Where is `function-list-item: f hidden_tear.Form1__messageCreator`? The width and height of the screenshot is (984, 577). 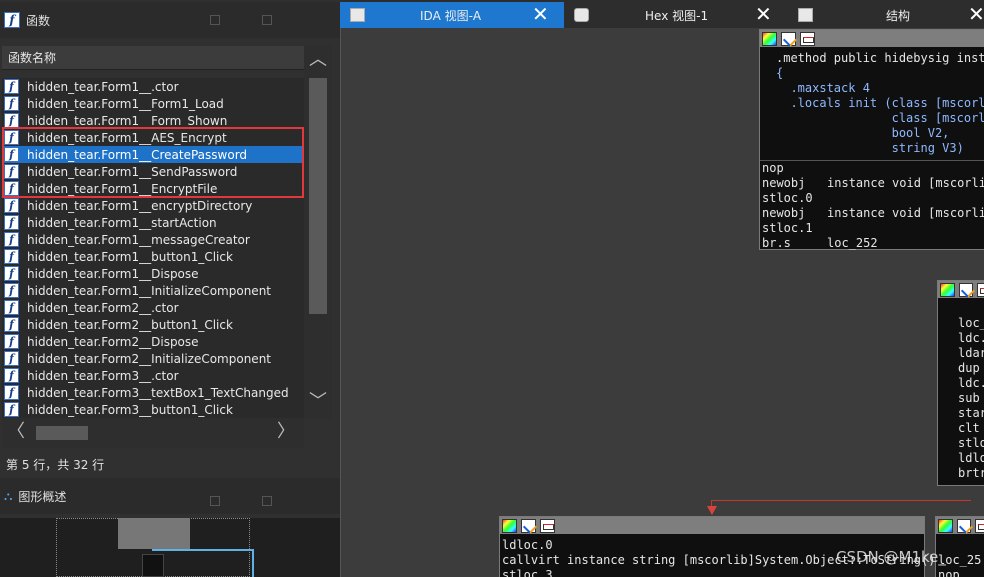
function-list-item: f hidden_tear.Form1__messageCreator is located at coordinates (153, 239).